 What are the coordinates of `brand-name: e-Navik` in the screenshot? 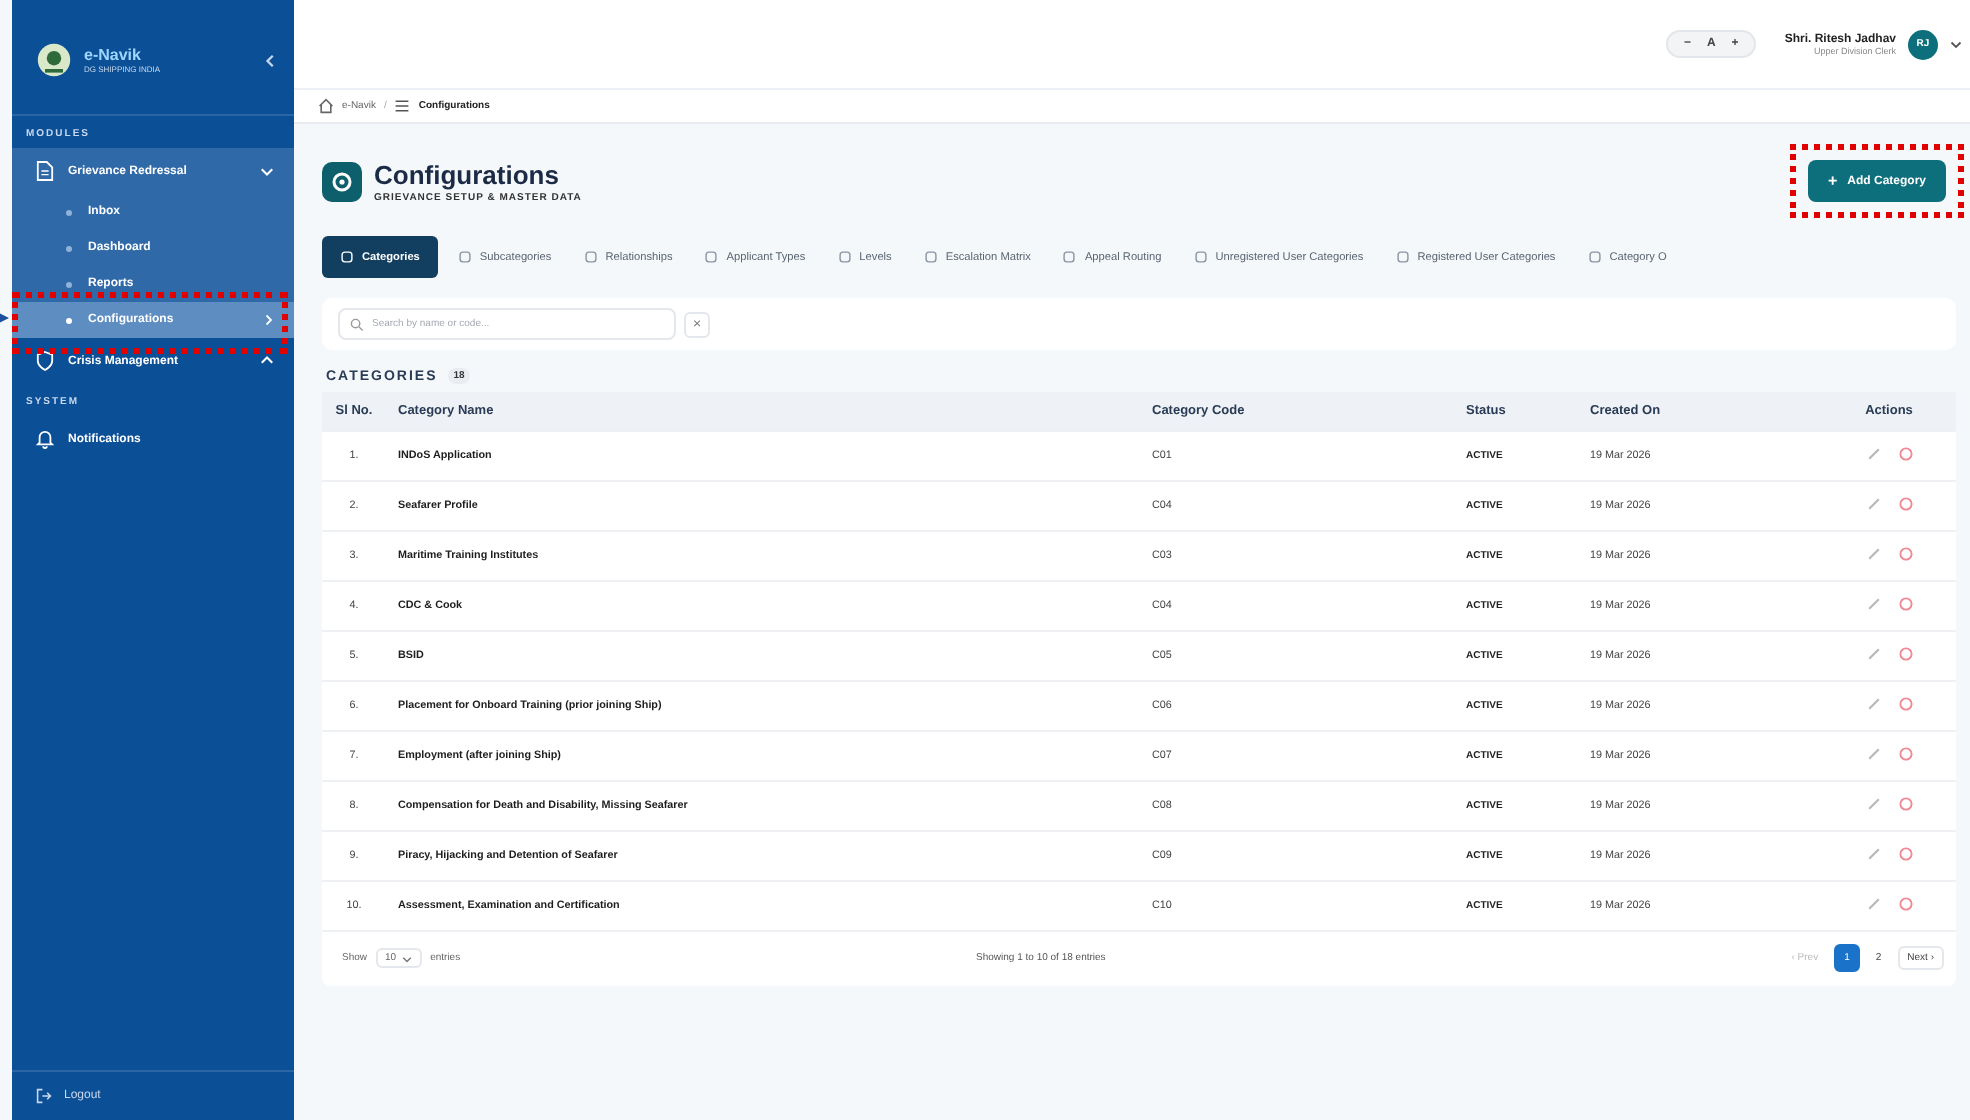 It's located at (113, 55).